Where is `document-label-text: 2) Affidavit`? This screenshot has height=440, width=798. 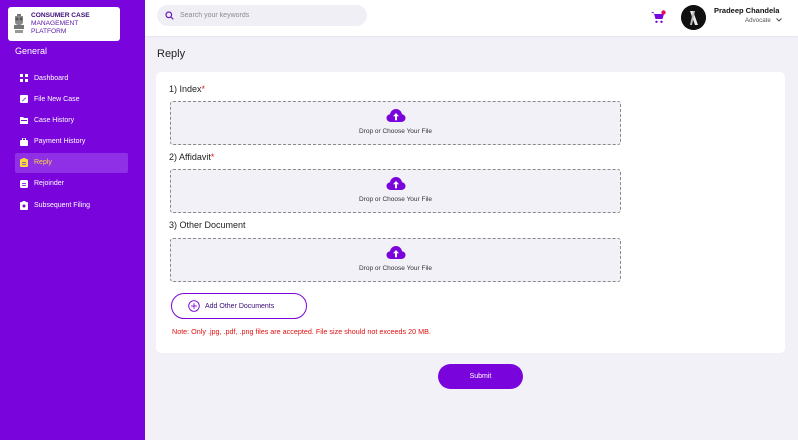 document-label-text: 2) Affidavit is located at coordinates (190, 157).